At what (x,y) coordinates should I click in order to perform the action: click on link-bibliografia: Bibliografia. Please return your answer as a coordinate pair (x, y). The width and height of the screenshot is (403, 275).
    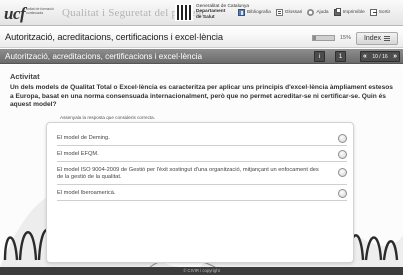
    Looking at the image, I should click on (254, 12).